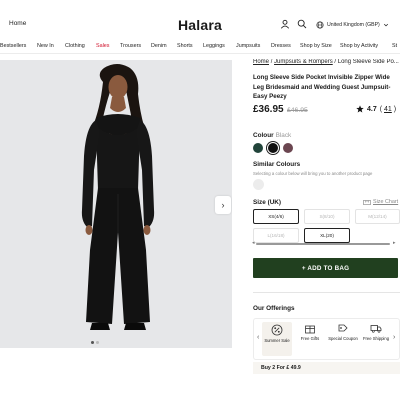  Describe the element at coordinates (95, 342) in the screenshot. I see `gallery-dots` at that location.